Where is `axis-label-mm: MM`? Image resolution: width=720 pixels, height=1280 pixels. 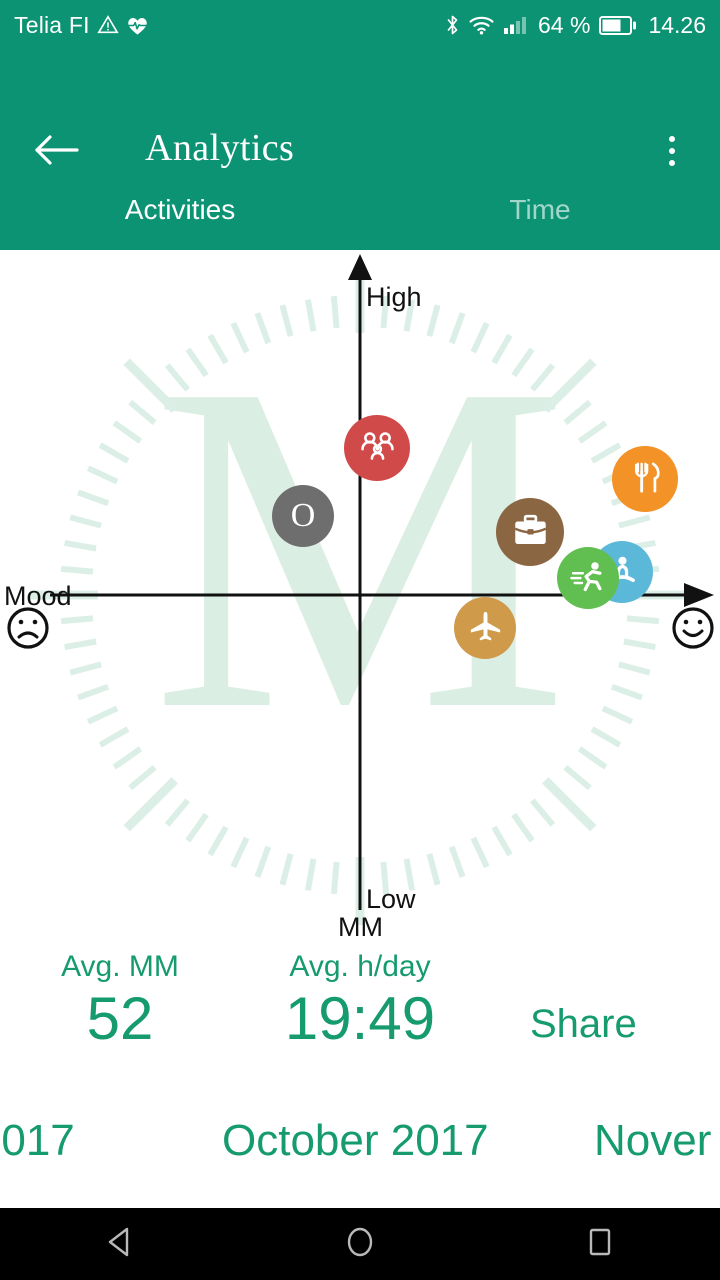 axis-label-mm: MM is located at coordinates (360, 926).